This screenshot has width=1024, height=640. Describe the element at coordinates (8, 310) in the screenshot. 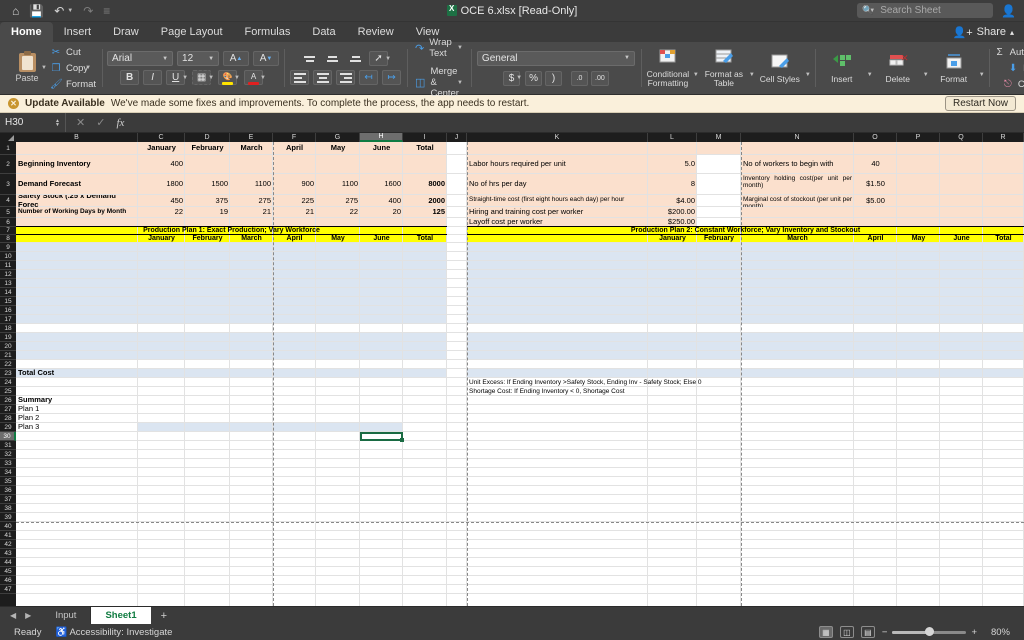

I see `row-header-16: 16` at that location.